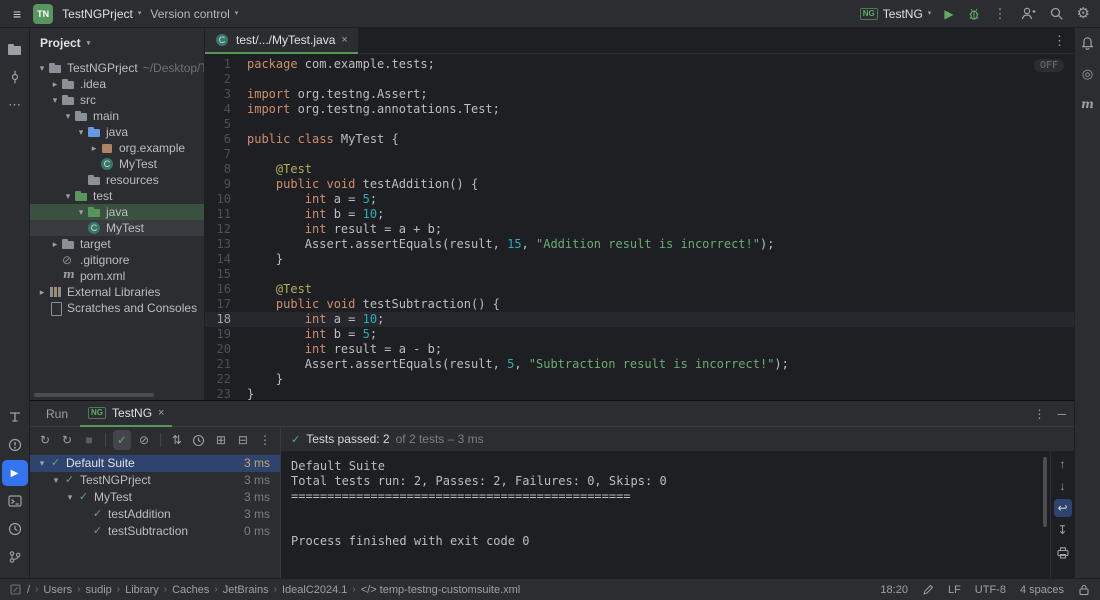  What do you see at coordinates (199, 440) in the screenshot?
I see `sort-by-duration-button` at bounding box center [199, 440].